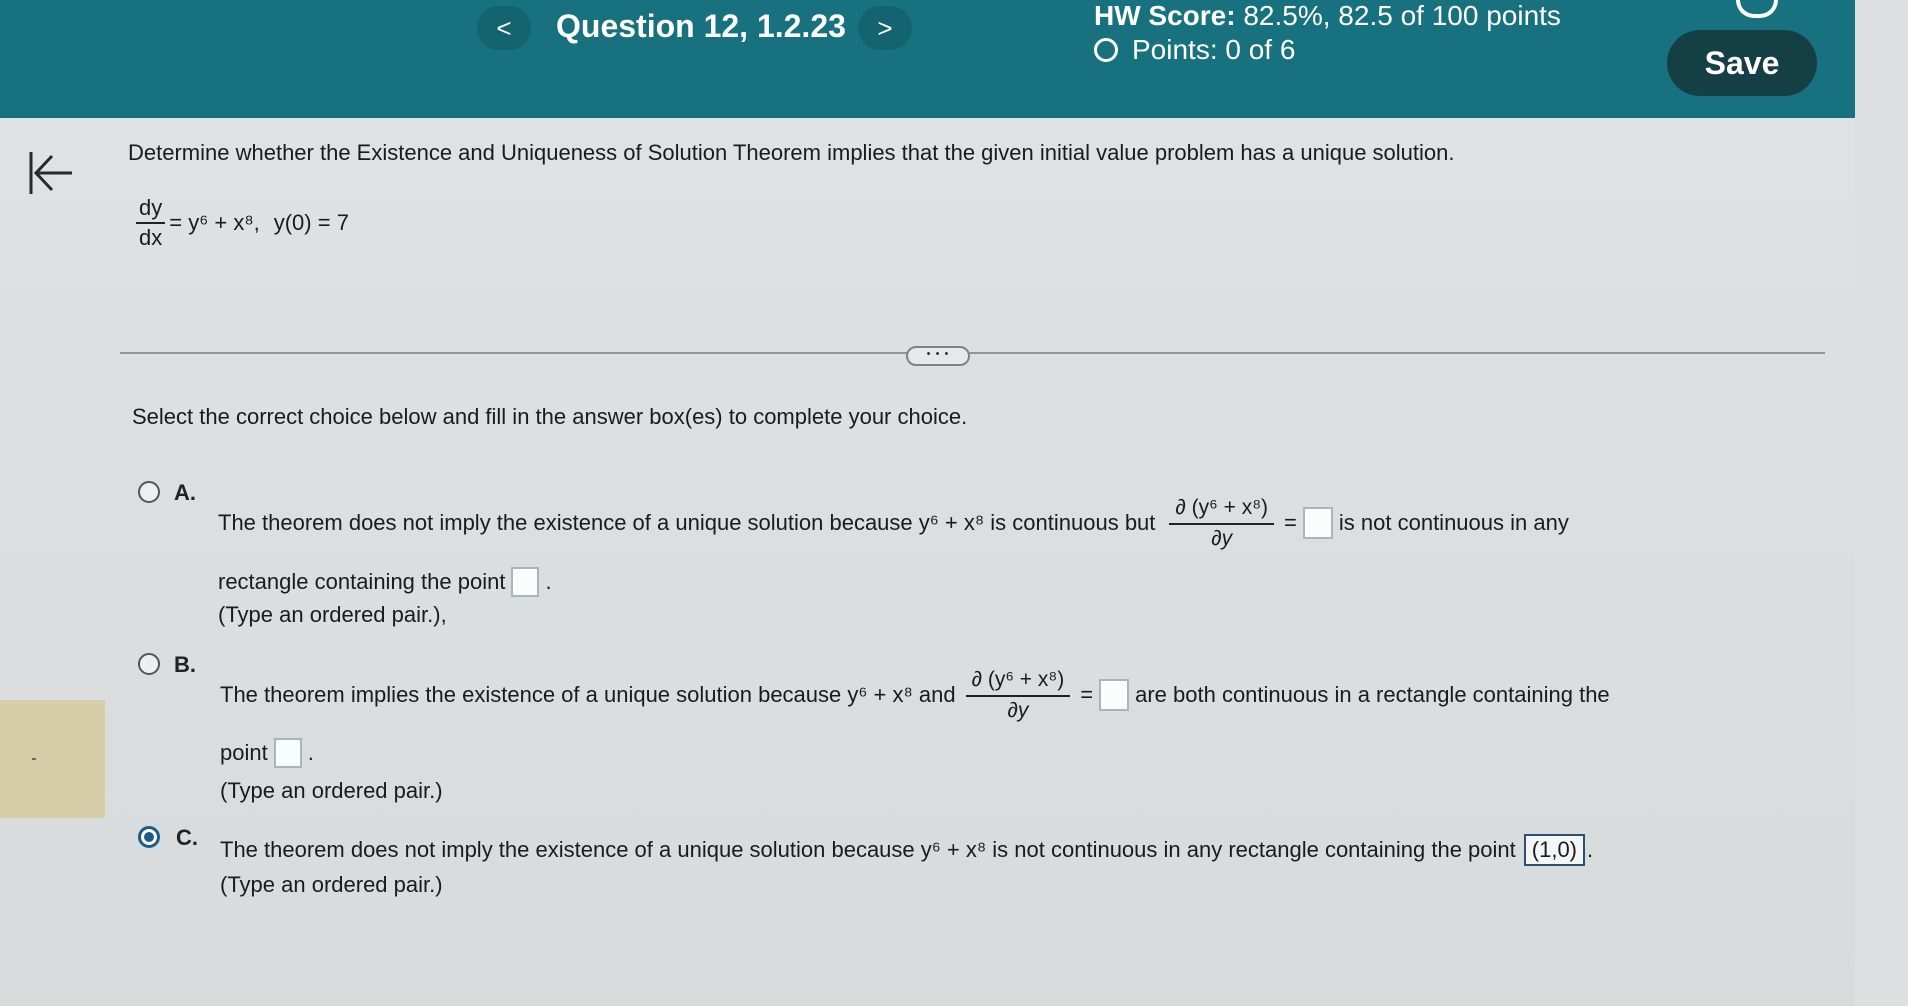  Describe the element at coordinates (1742, 63) in the screenshot. I see `save-button: Save` at that location.